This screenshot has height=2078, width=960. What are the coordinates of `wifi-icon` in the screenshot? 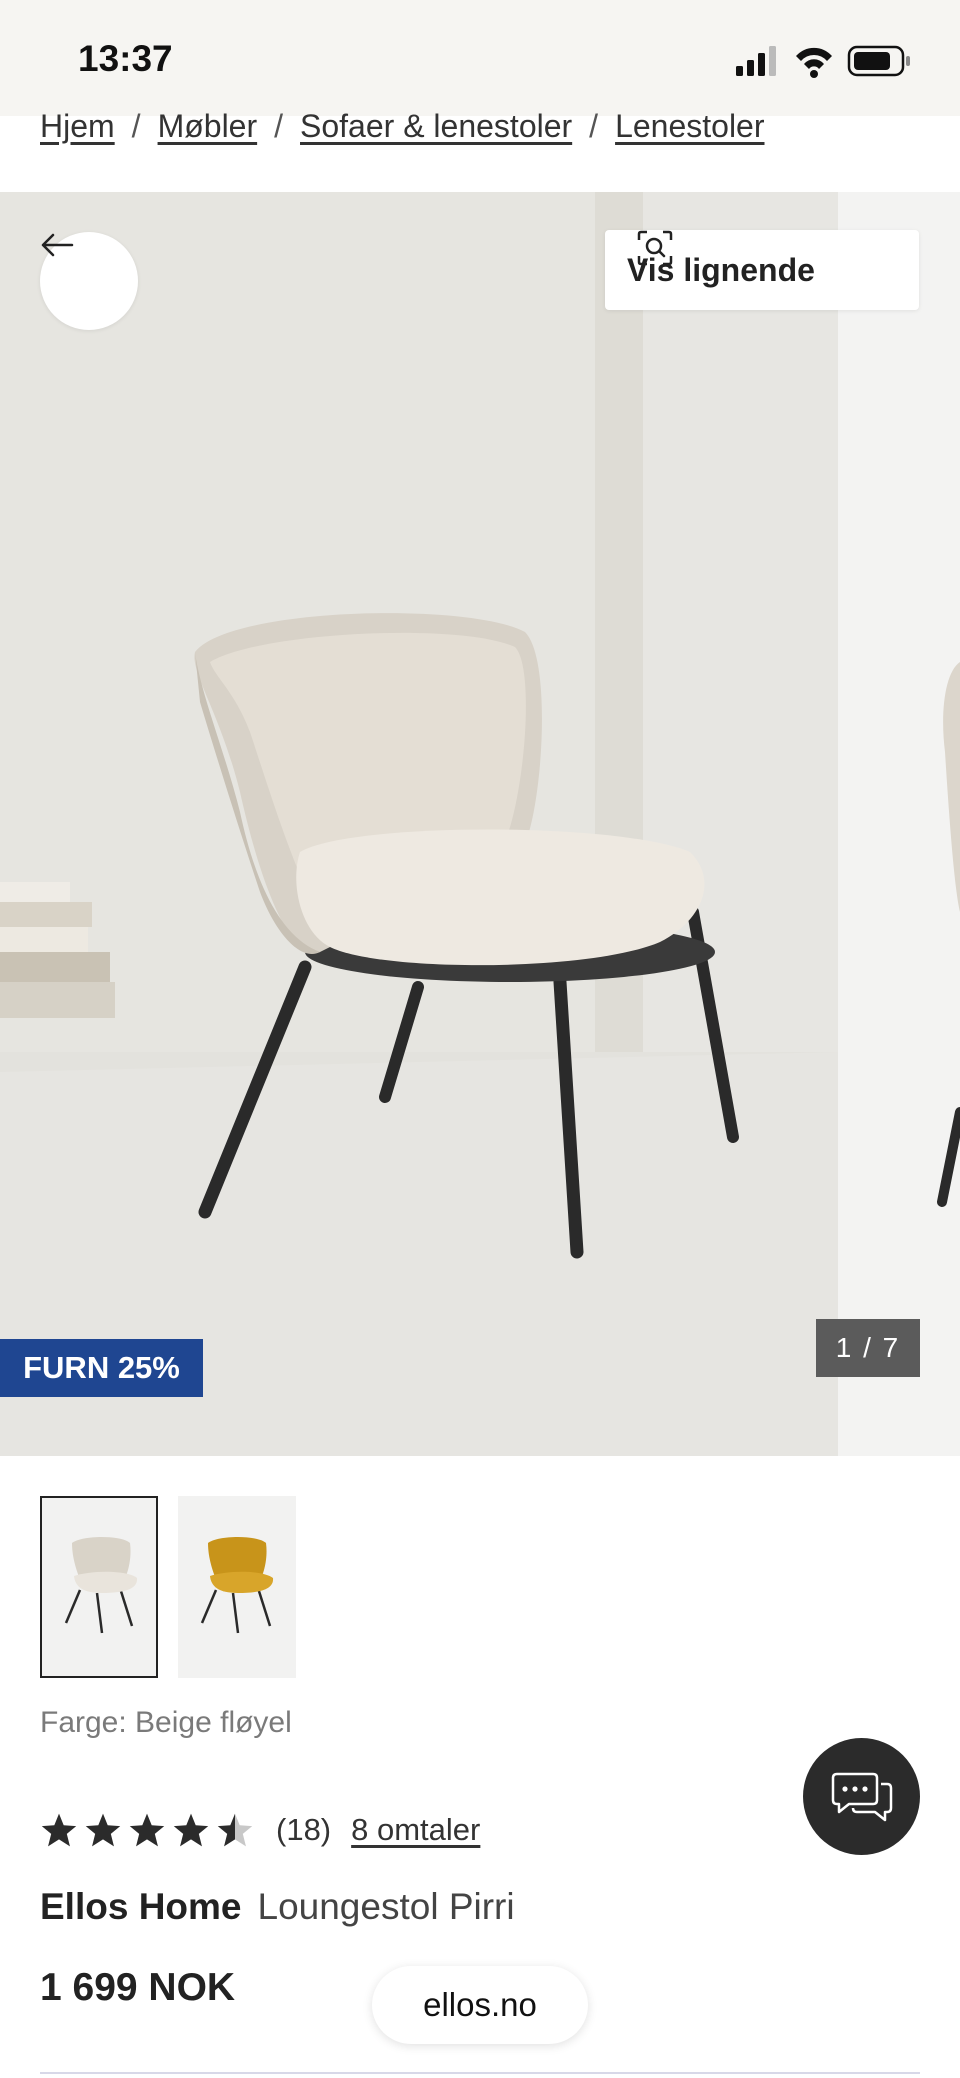 It's located at (814, 62).